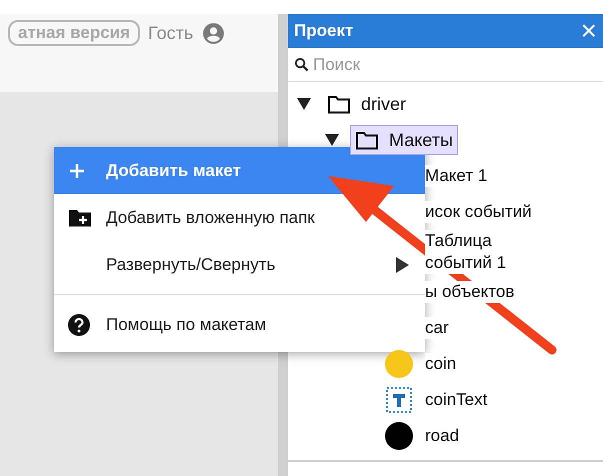  Describe the element at coordinates (383, 104) in the screenshot. I see `folder-label: driver` at that location.